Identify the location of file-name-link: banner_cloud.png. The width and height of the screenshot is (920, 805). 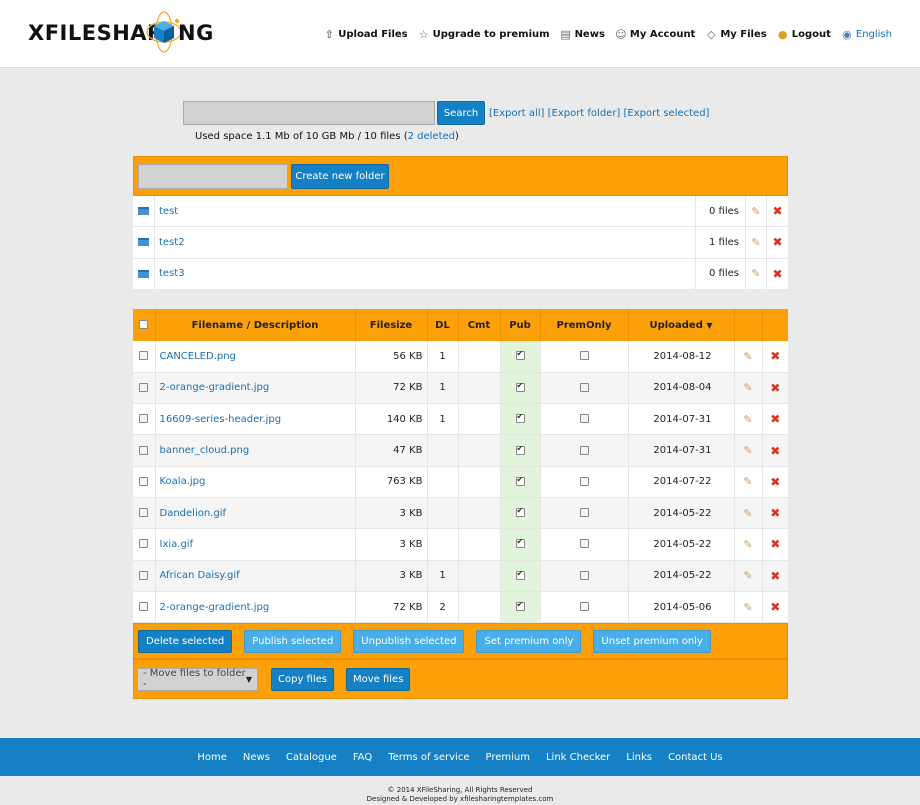
(205, 450).